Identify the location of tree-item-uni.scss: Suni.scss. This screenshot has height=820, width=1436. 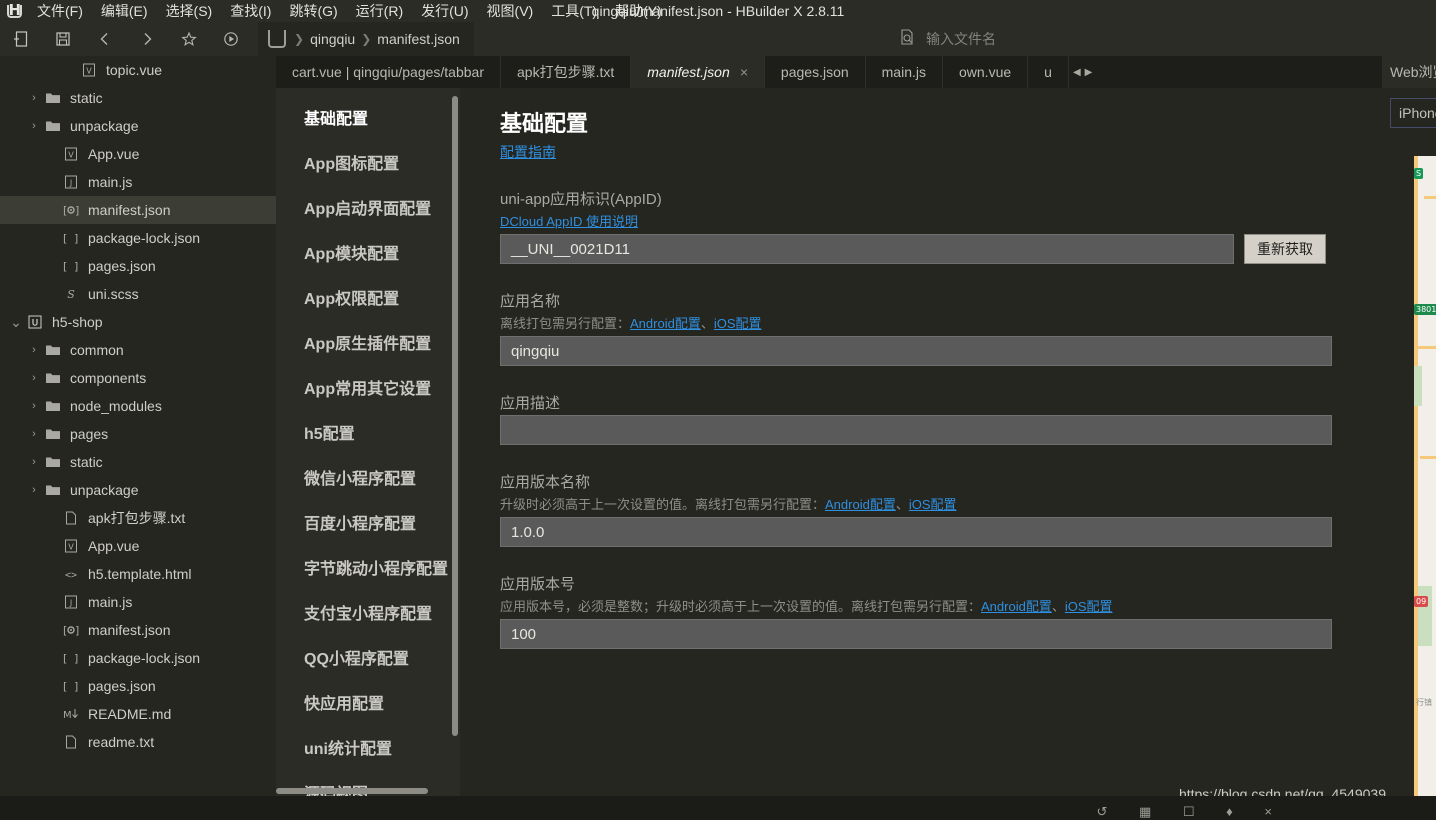
(138, 294).